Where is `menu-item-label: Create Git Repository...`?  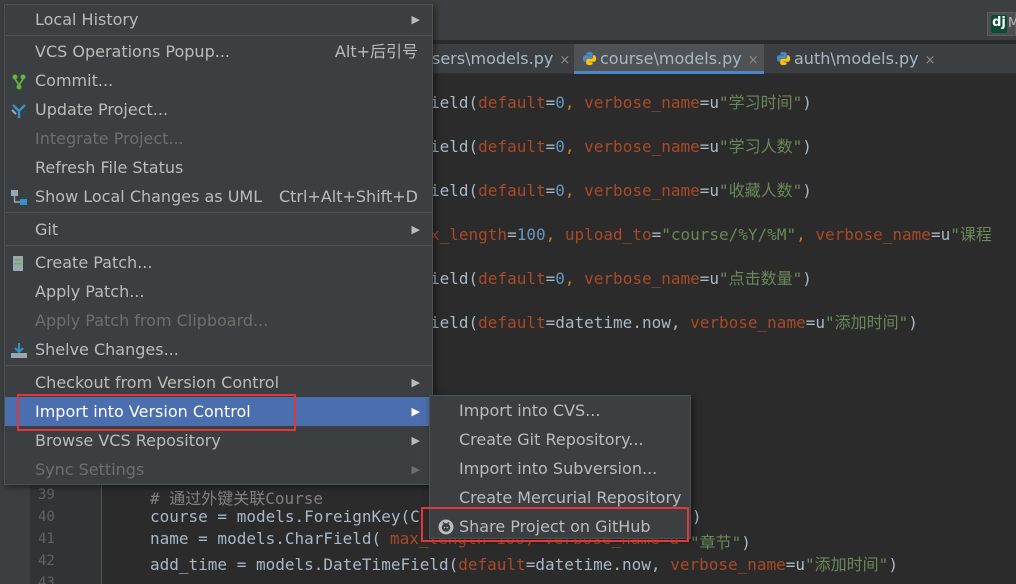 menu-item-label: Create Git Repository... is located at coordinates (551, 439).